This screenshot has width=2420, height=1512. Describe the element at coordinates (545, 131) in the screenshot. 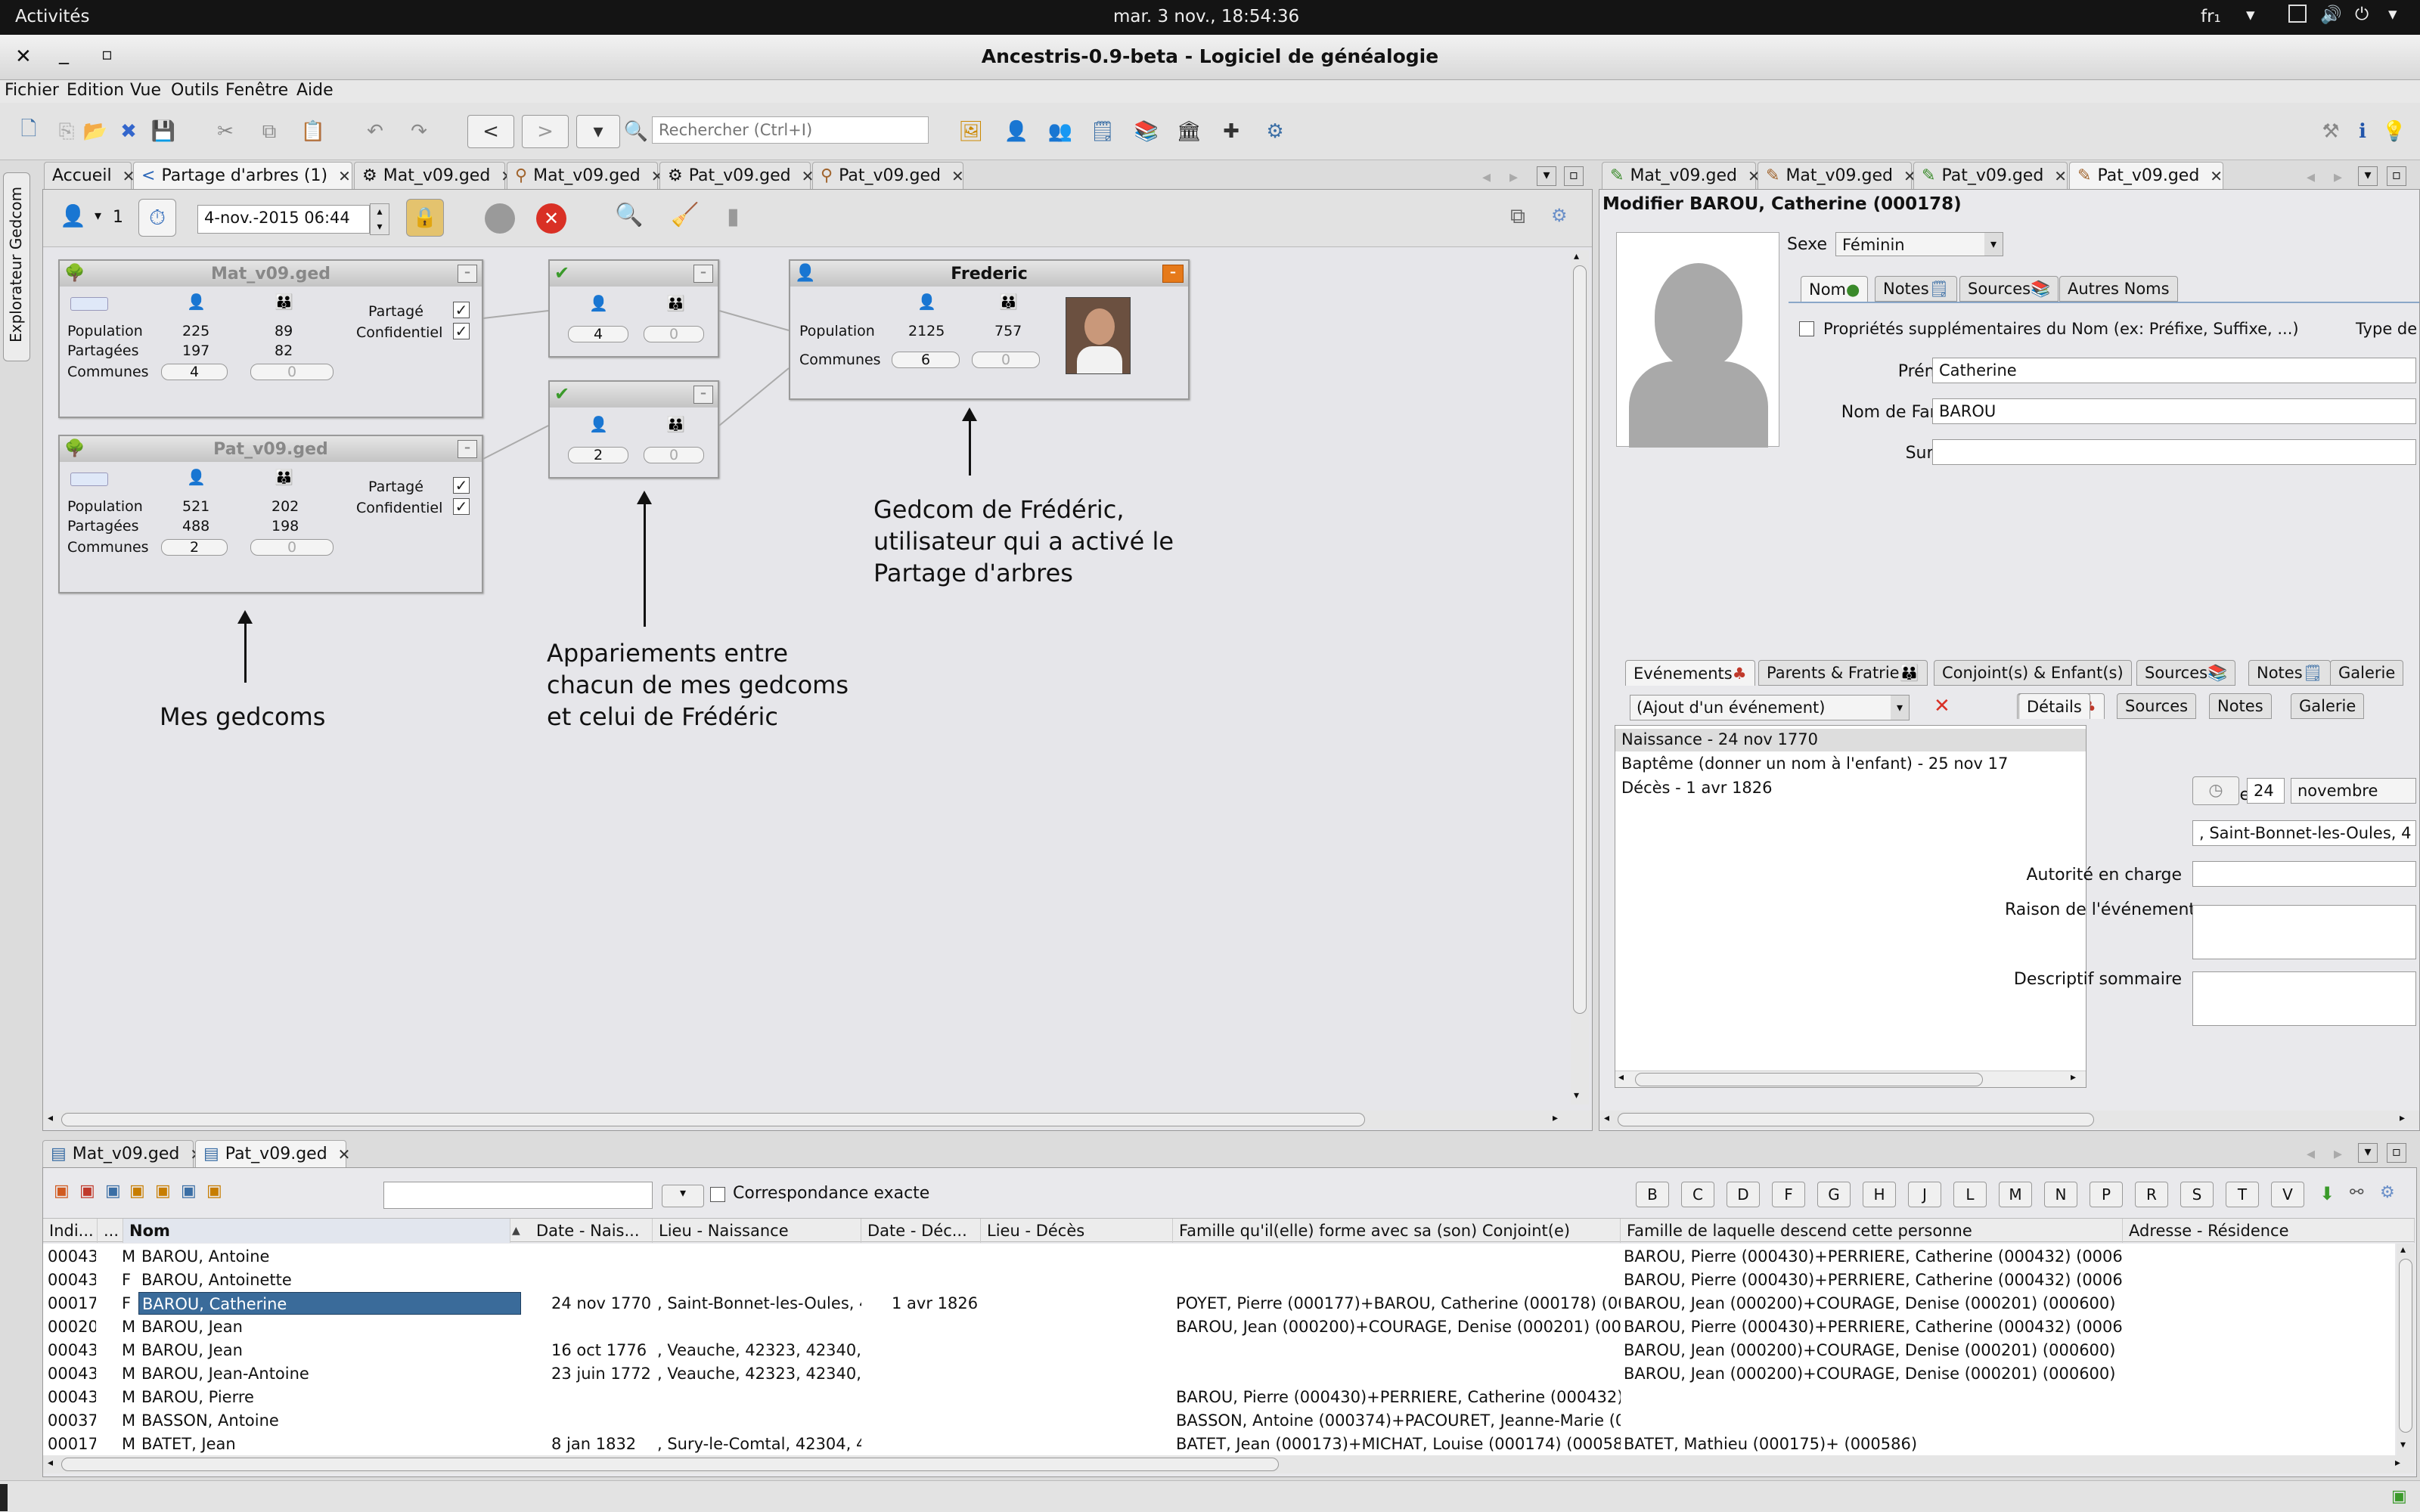

I see `forward-icon: >` at that location.